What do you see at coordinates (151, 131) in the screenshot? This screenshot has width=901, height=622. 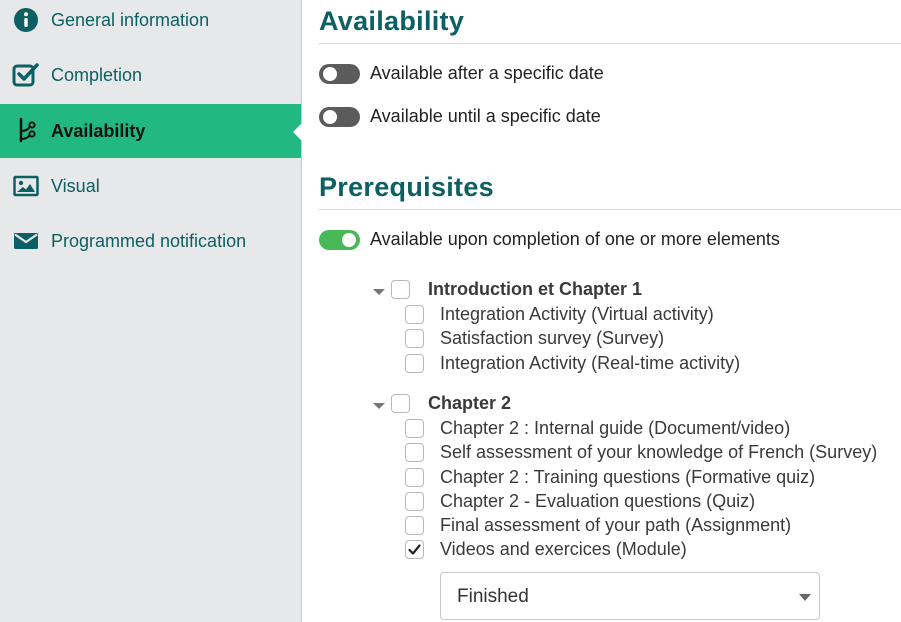 I see `sidebar-item-availability: Availability` at bounding box center [151, 131].